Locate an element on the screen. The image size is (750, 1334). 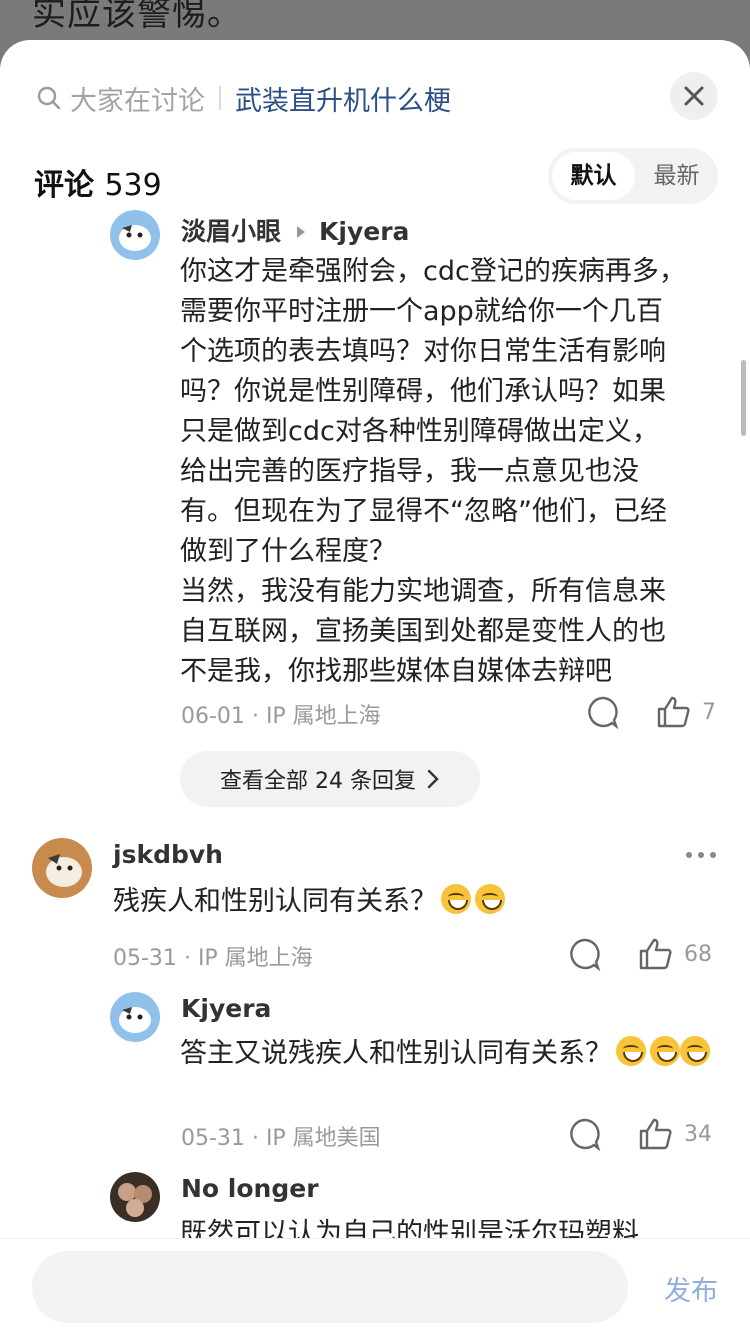
more-icon is located at coordinates (689, 855).